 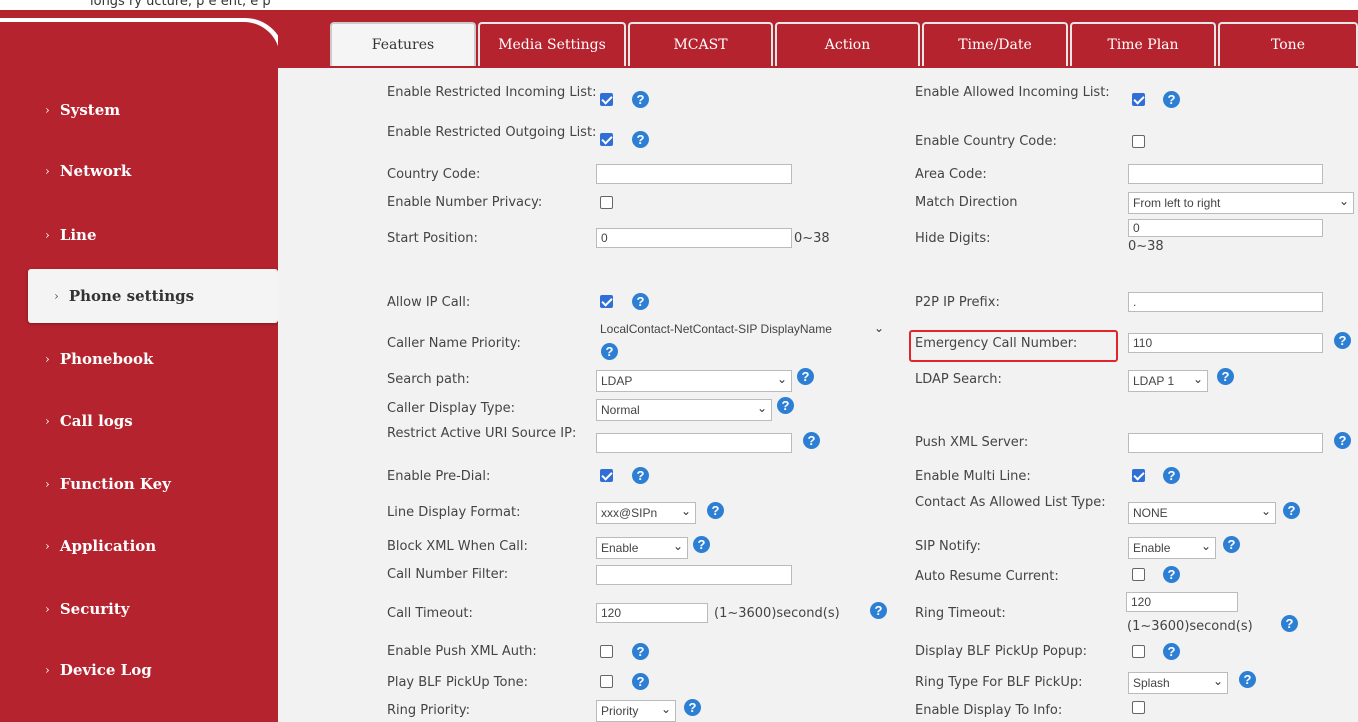 I want to click on tab-features: Features, so click(x=403, y=44).